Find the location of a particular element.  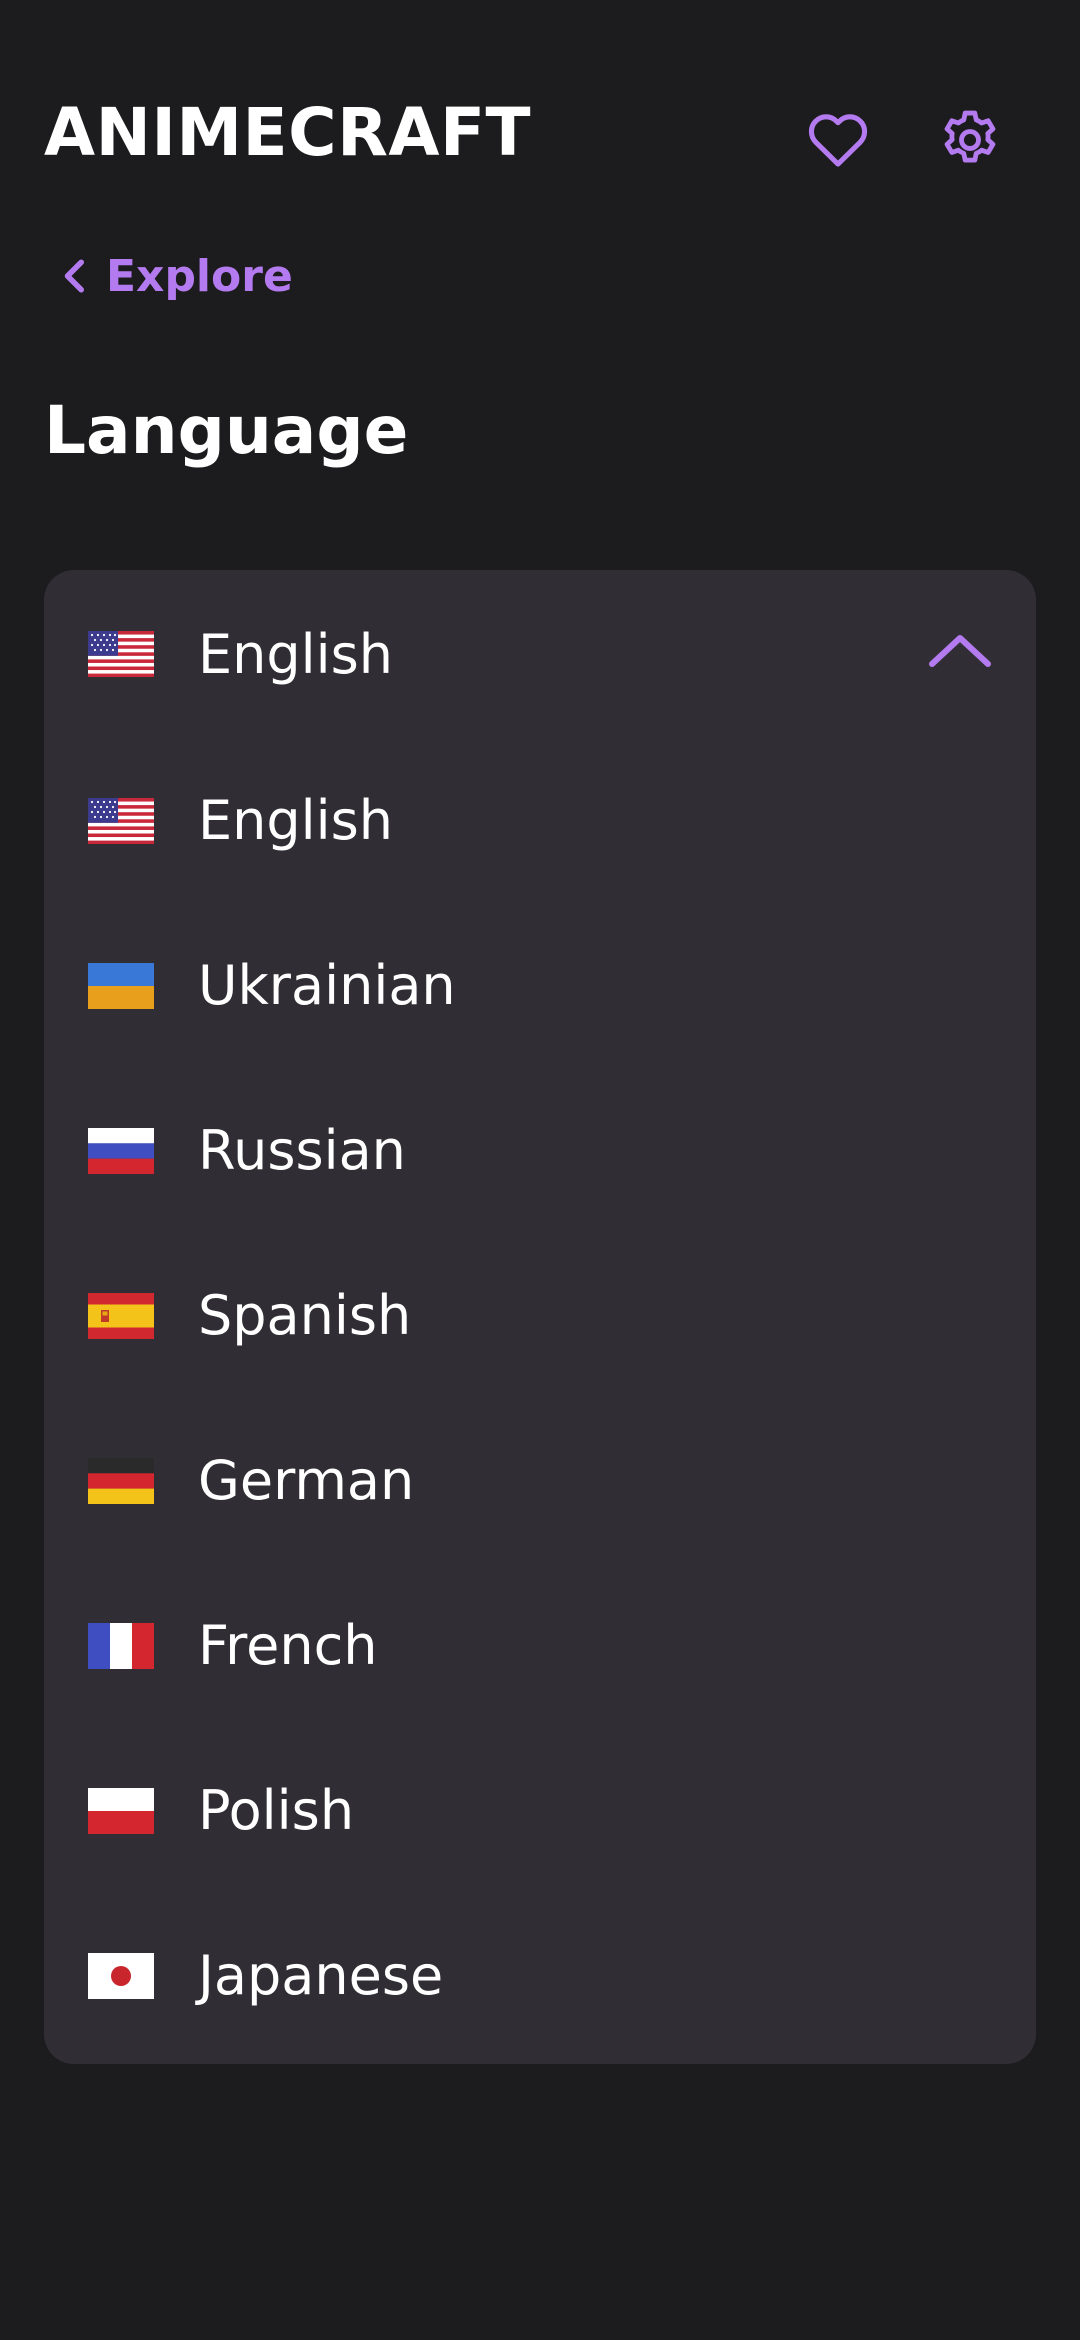

language-option-label: German is located at coordinates (306, 1480).